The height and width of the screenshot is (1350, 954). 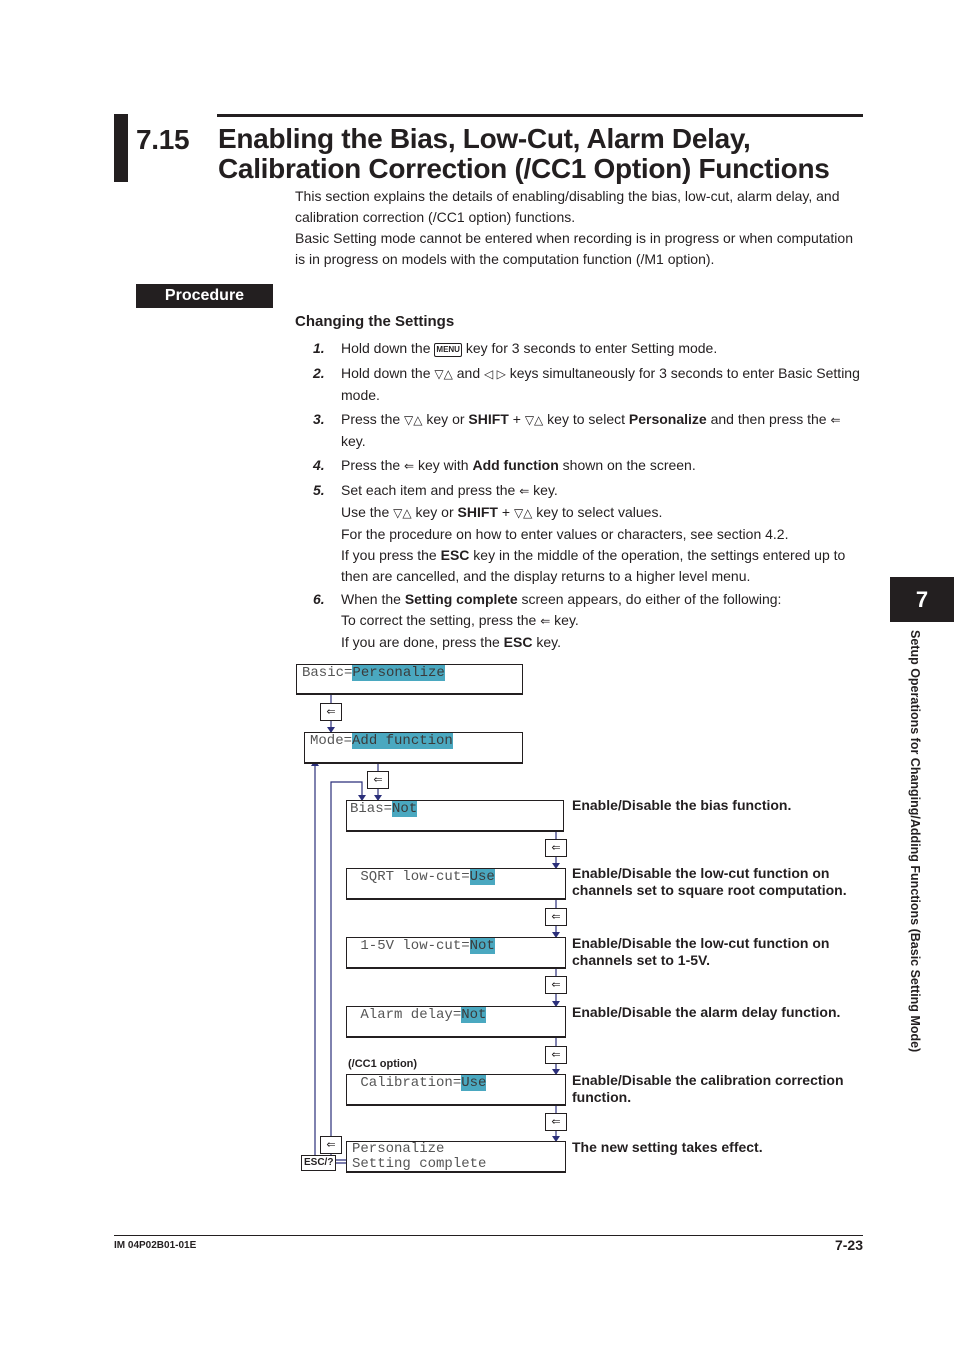 I want to click on screen-mode: Mode=Add function, so click(x=413, y=748).